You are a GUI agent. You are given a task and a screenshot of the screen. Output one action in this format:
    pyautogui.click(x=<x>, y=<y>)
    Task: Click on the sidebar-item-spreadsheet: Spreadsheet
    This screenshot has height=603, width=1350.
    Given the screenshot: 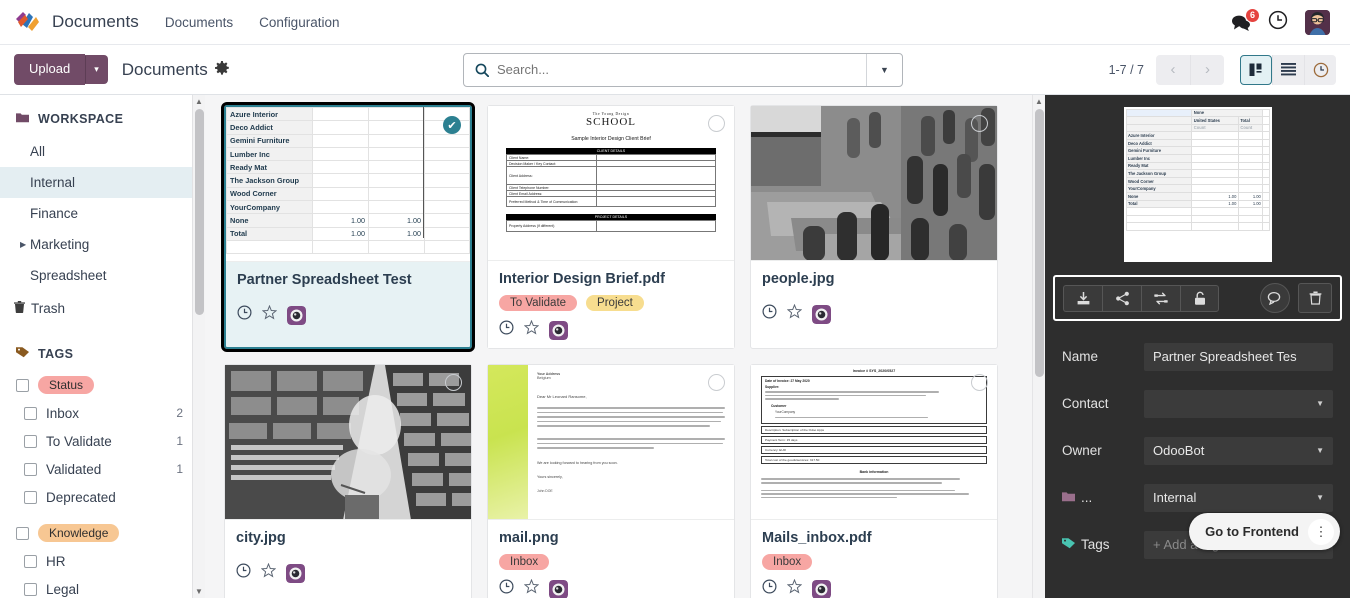 What is the action you would take?
    pyautogui.click(x=102, y=275)
    